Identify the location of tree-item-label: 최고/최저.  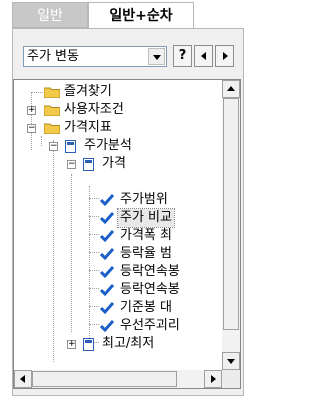
(128, 343).